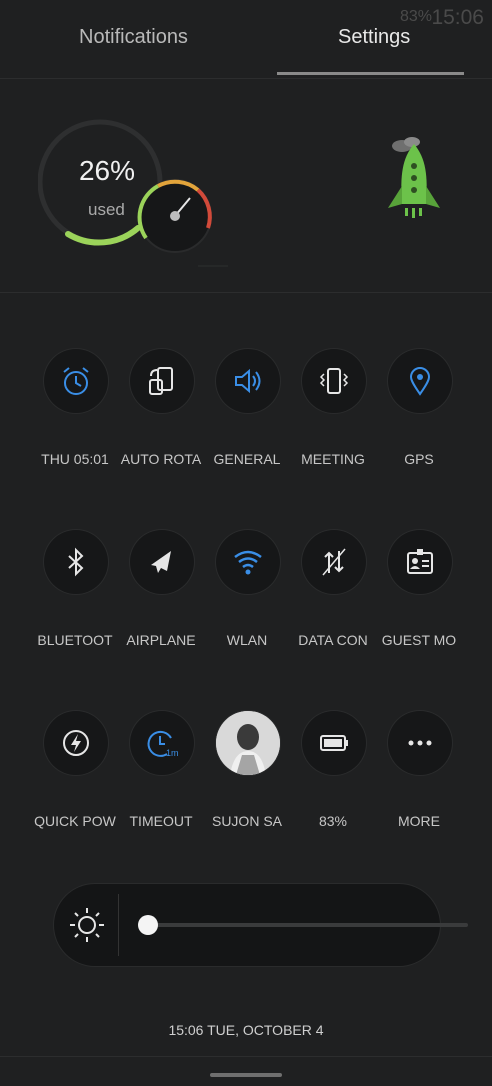  I want to click on storage-used-label: used, so click(106, 209).